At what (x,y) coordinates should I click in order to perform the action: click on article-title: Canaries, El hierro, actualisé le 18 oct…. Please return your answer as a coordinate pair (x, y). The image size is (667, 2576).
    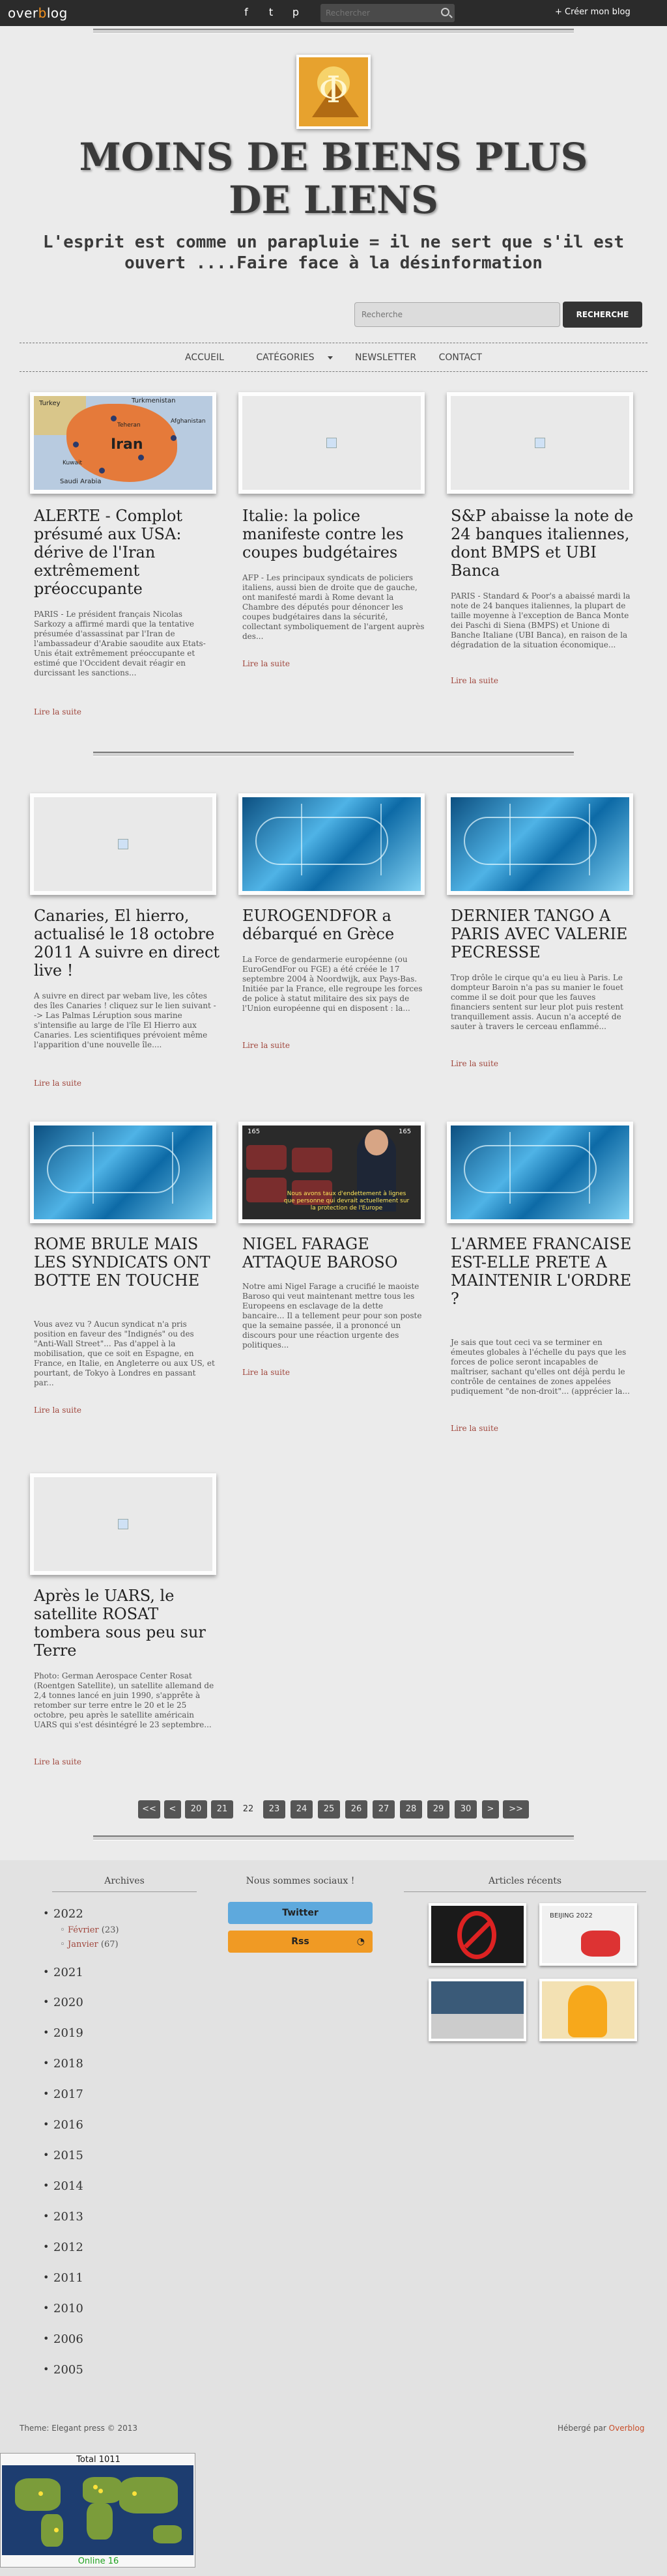
    Looking at the image, I should click on (127, 943).